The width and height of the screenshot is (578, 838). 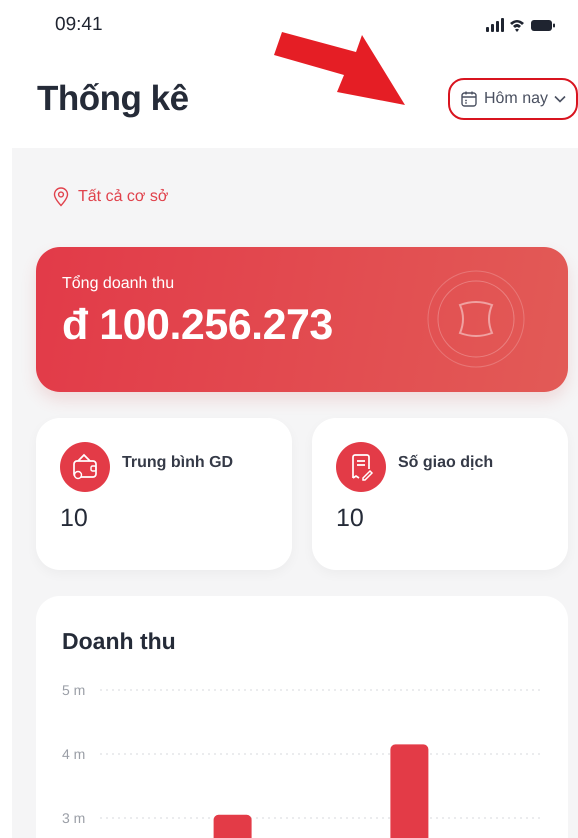 What do you see at coordinates (178, 463) in the screenshot?
I see `stat-label: Trung bình GD` at bounding box center [178, 463].